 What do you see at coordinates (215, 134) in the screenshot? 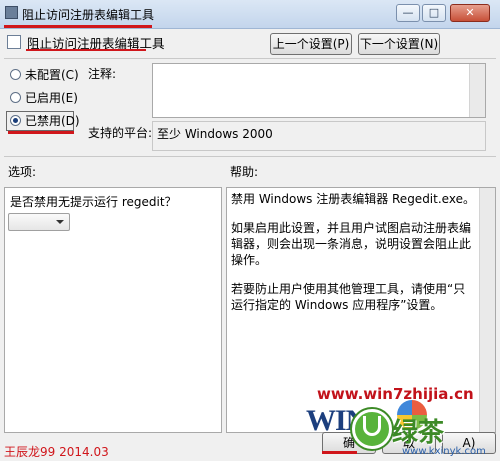
I see `supported-platform-value: 至少 Windows 2000` at bounding box center [215, 134].